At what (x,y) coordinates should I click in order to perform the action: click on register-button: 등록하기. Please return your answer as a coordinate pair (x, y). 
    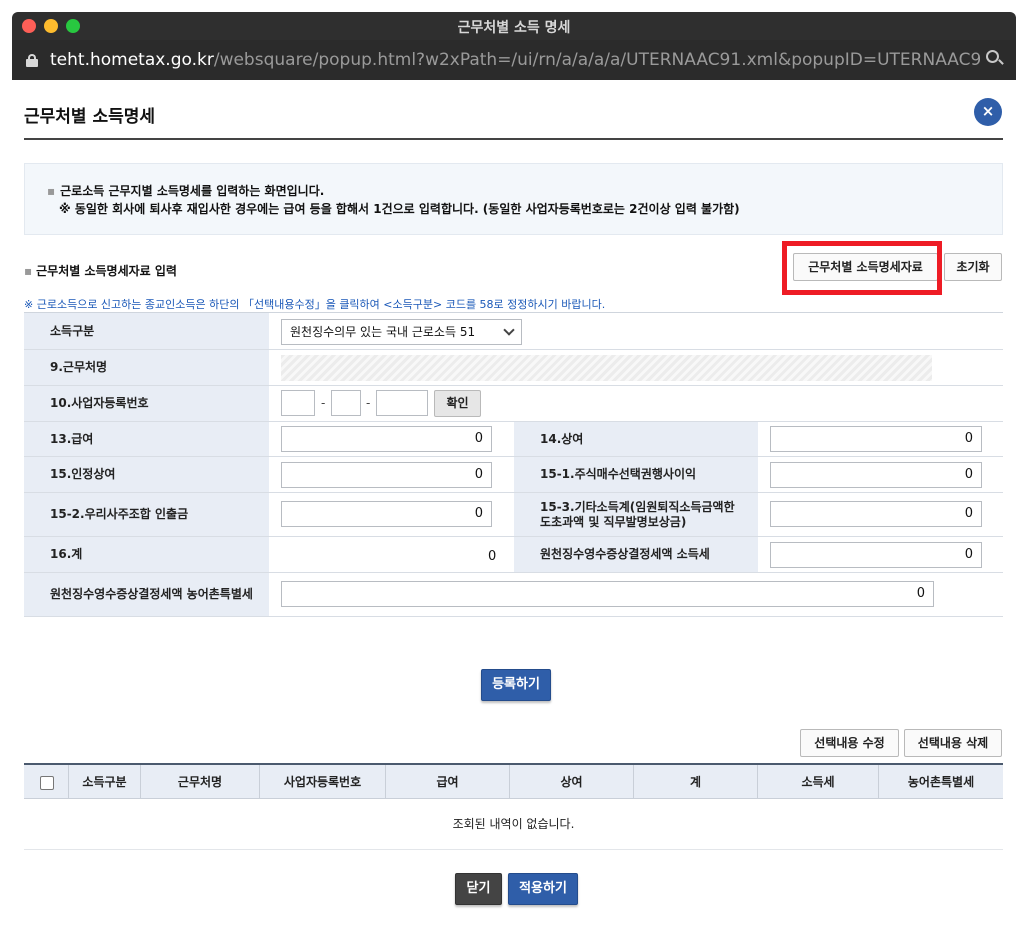
    Looking at the image, I should click on (516, 685).